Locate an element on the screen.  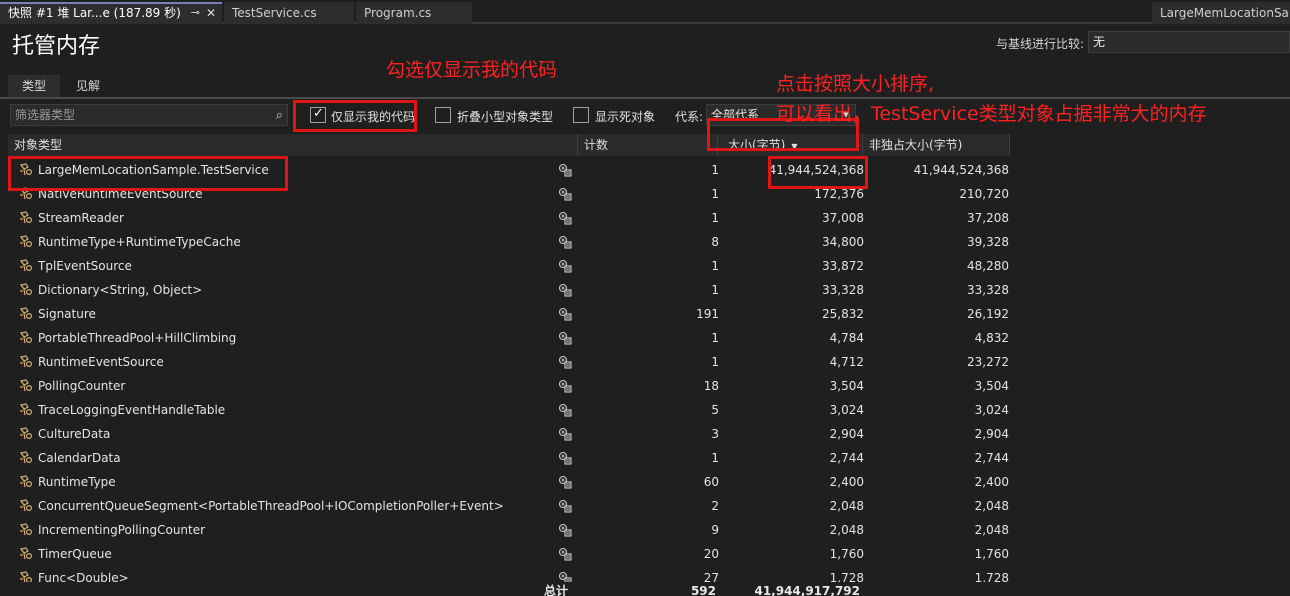
collapse-small-checkbox is located at coordinates (443, 115).